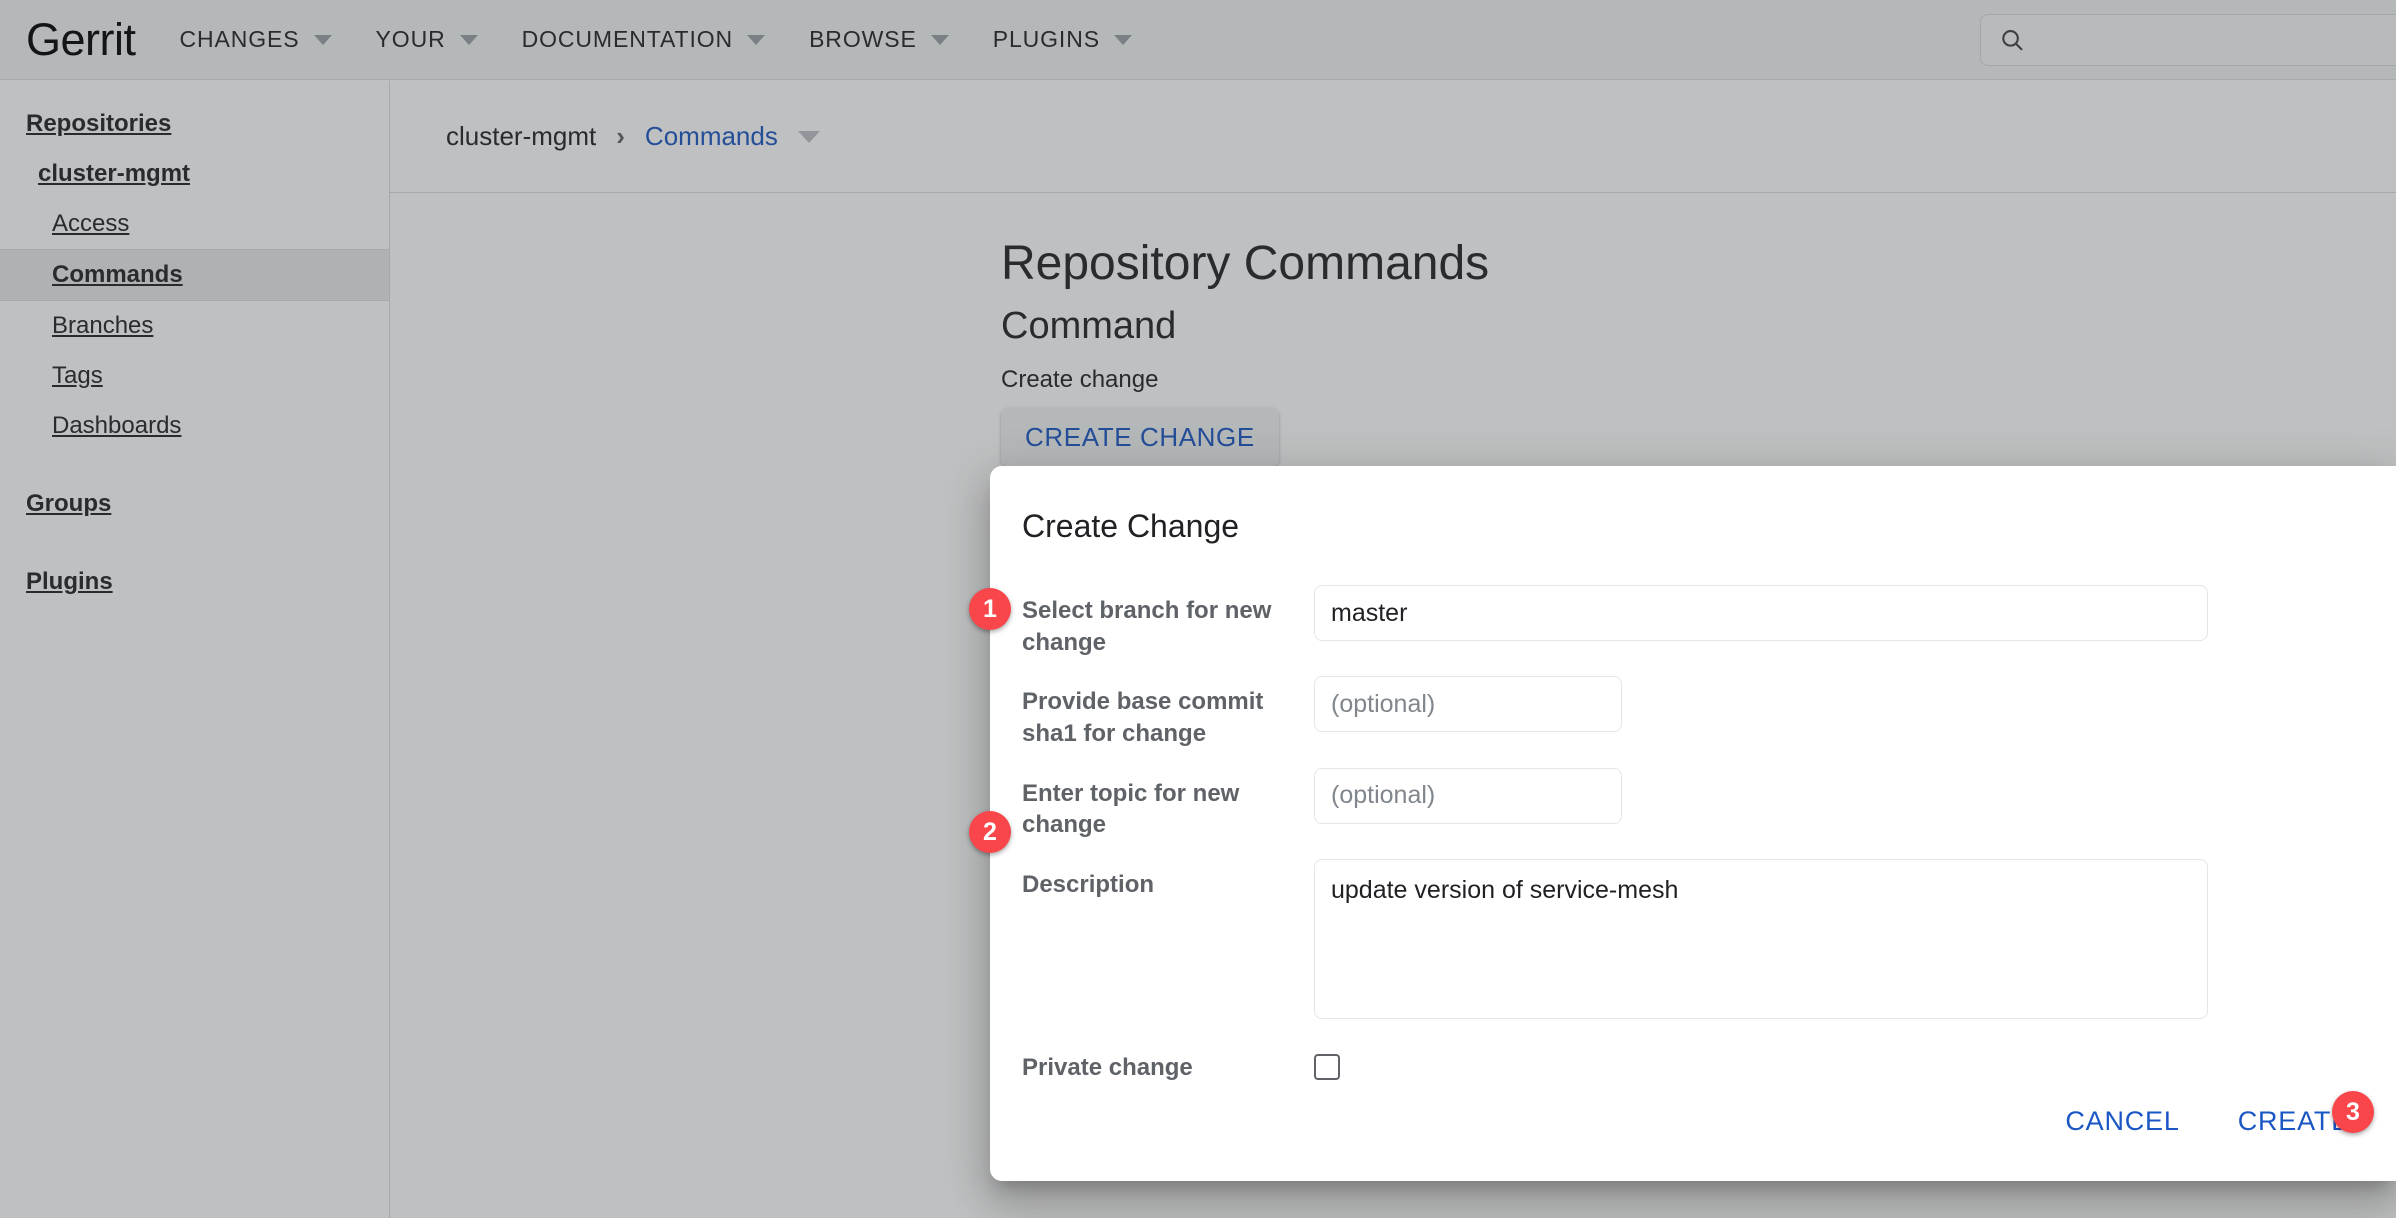 The image size is (2396, 1218). I want to click on base-commit-input, so click(1468, 704).